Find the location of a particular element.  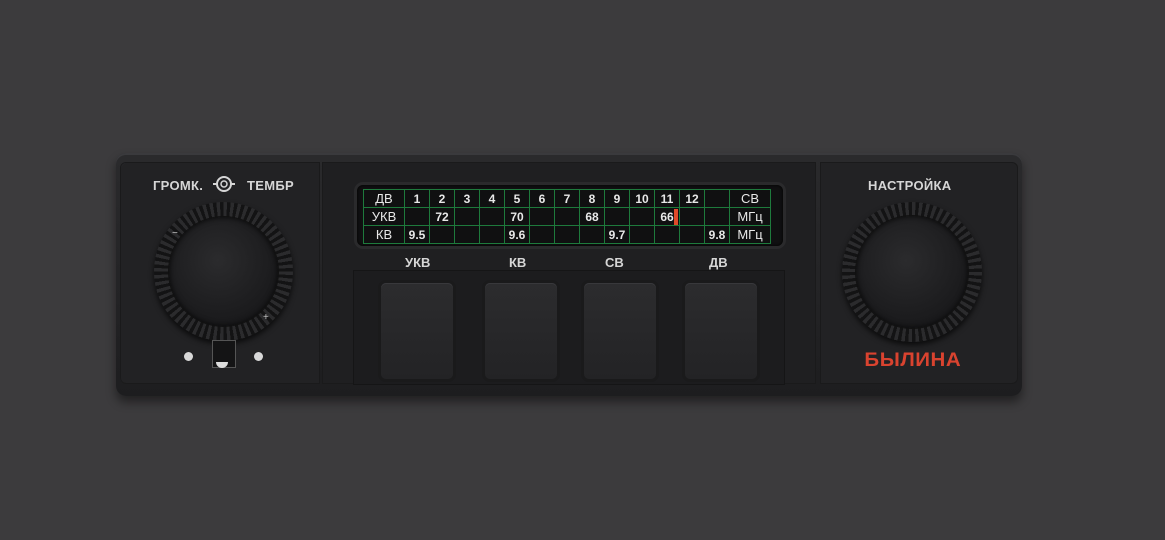

dial-scale-mark: 10 is located at coordinates (642, 198).